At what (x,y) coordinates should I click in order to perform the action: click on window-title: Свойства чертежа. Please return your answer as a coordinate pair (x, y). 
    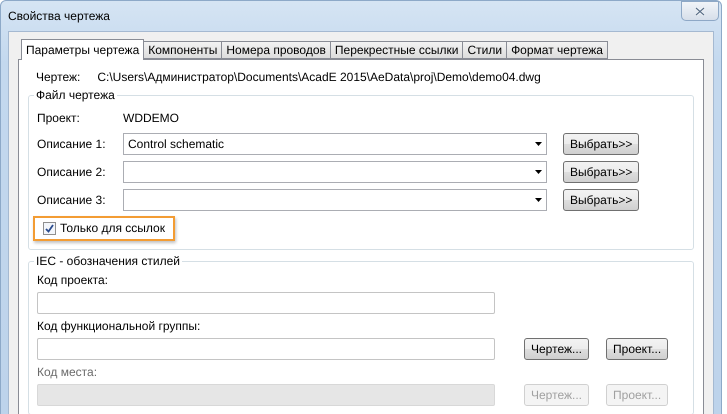
    Looking at the image, I should click on (59, 16).